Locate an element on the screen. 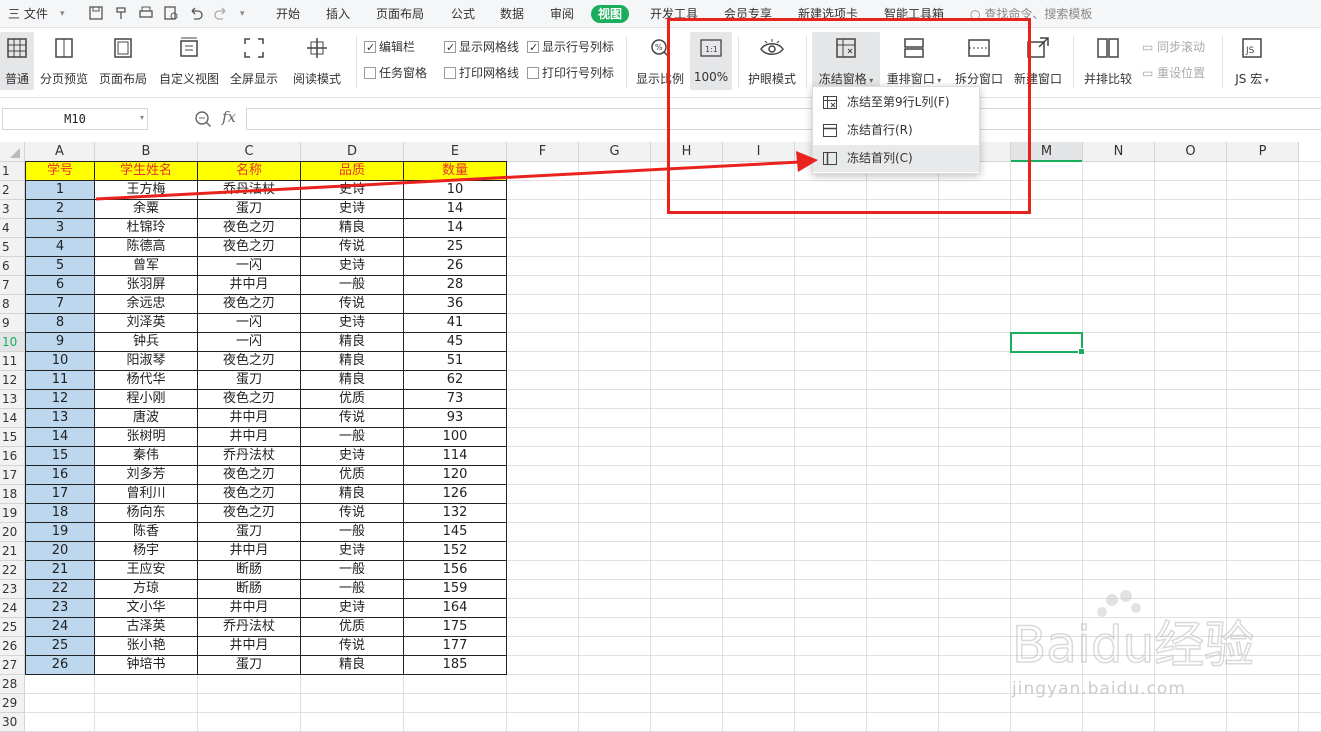 This screenshot has height=732, width=1321. table-header-cell: 品质 is located at coordinates (352, 171).